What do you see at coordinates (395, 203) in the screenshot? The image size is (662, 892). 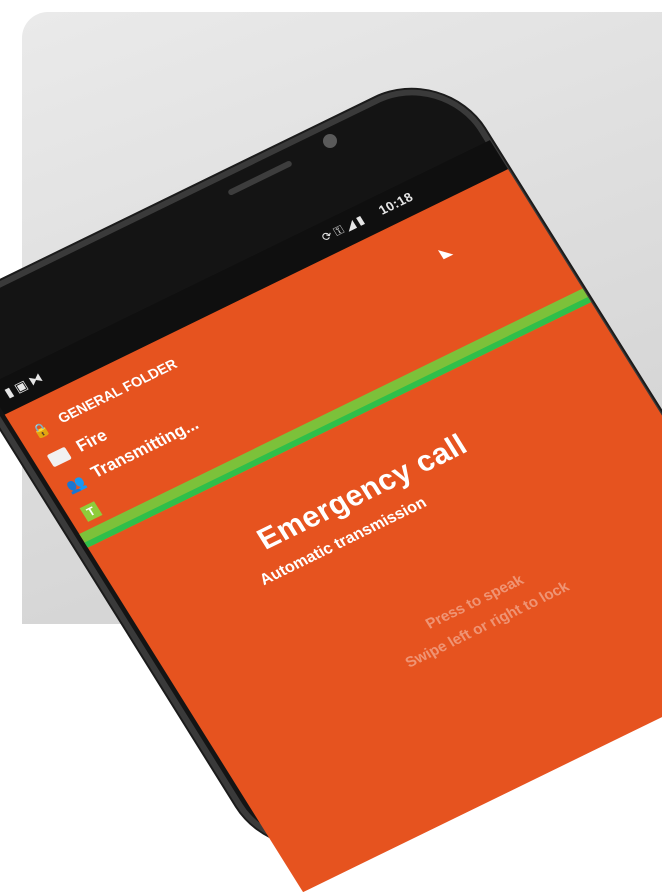 I see `status-time: 10:18` at bounding box center [395, 203].